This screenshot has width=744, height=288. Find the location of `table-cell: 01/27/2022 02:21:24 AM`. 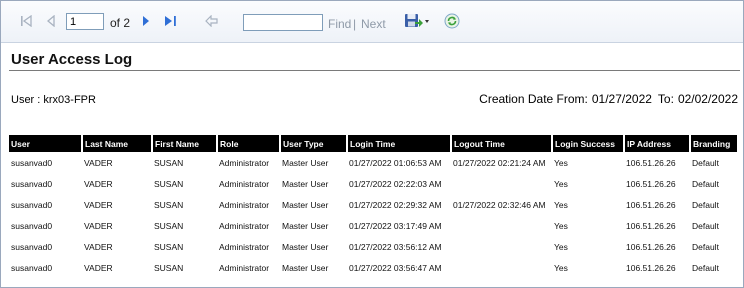

table-cell: 01/27/2022 02:21:24 AM is located at coordinates (499, 162).